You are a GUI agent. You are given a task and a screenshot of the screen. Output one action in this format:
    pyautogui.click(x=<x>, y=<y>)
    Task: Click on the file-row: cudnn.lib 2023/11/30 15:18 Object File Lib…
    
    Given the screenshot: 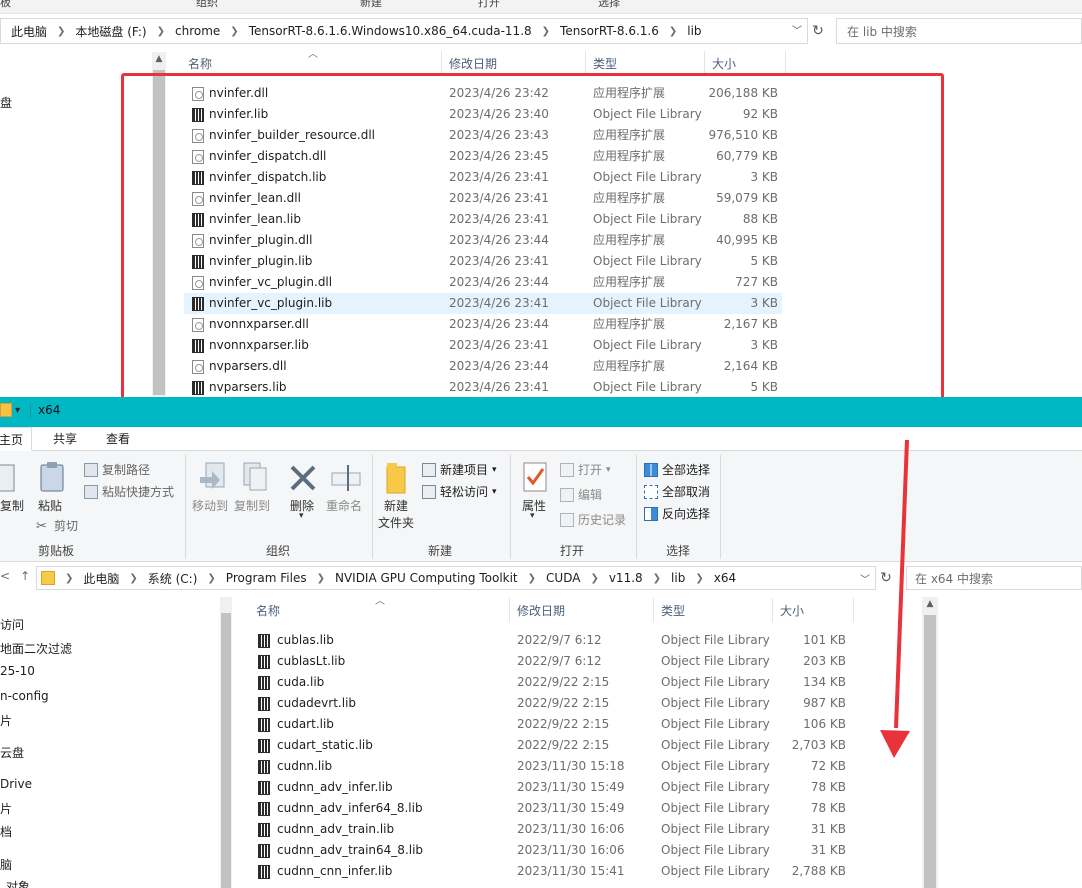 What is the action you would take?
    pyautogui.click(x=552, y=766)
    